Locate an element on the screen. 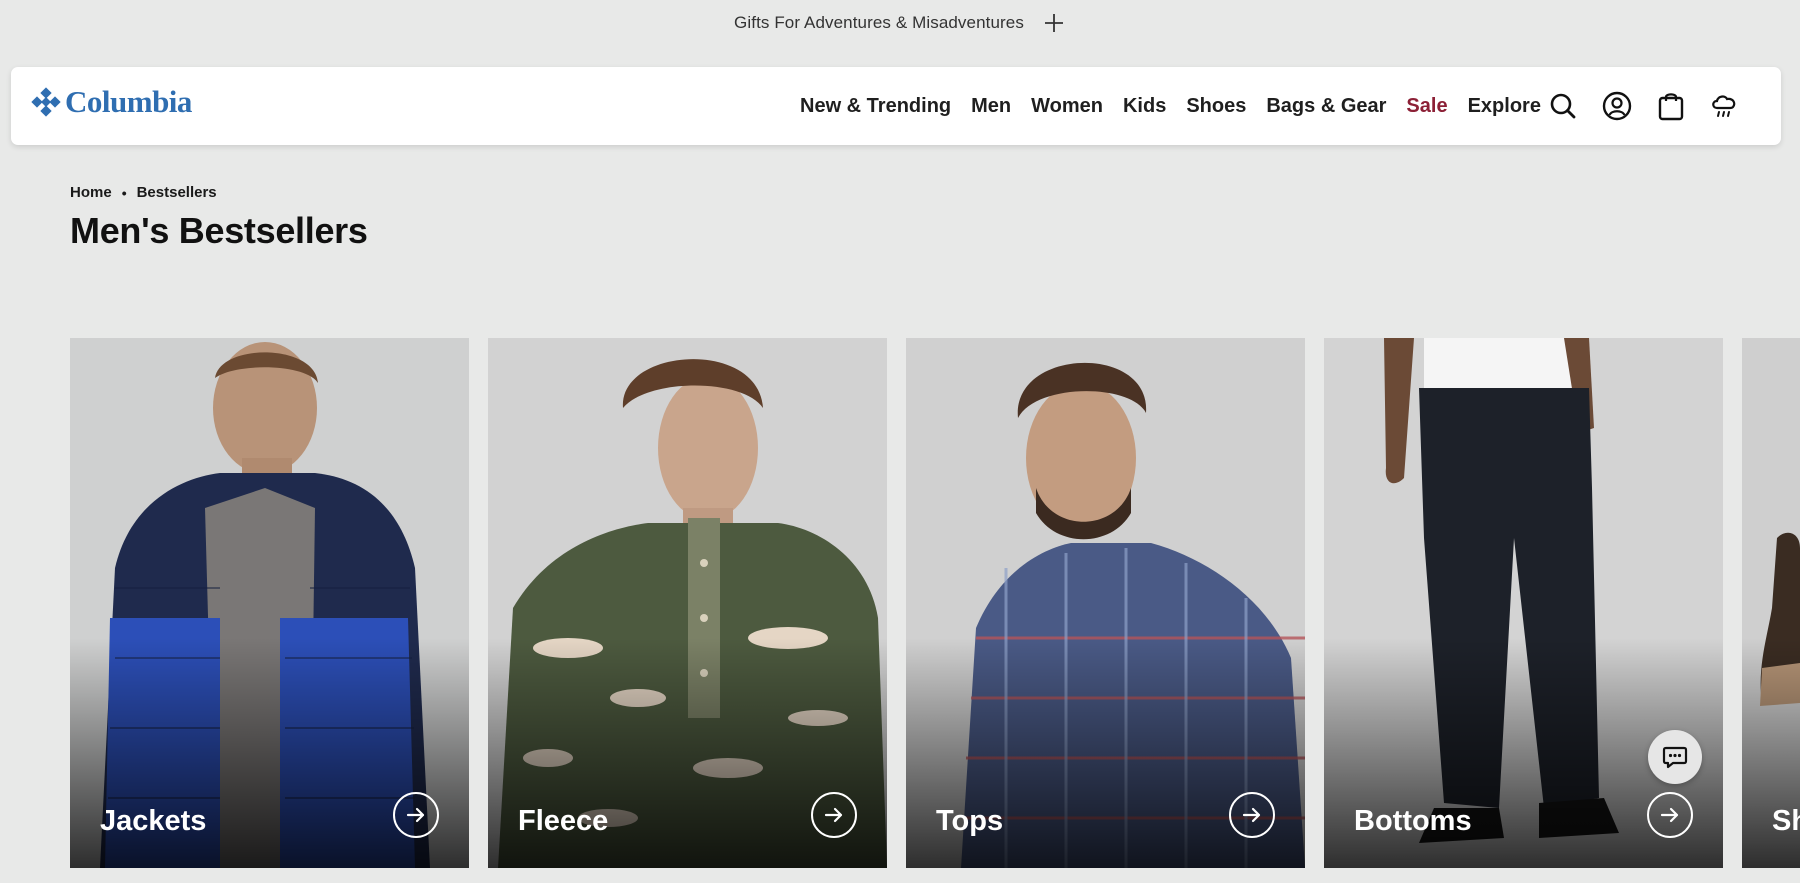 This screenshot has height=883, width=1800. header-icons is located at coordinates (1644, 106).